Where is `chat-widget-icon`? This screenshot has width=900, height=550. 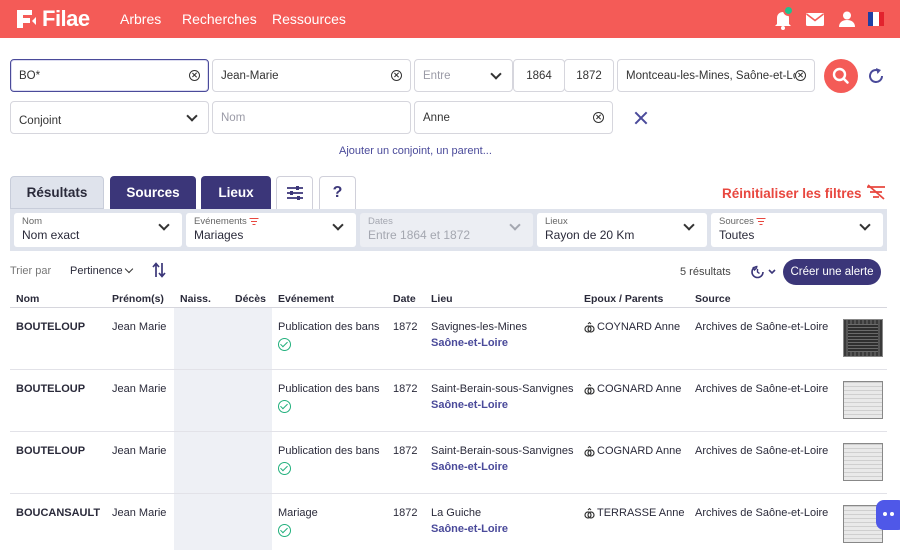 chat-widget-icon is located at coordinates (888, 515).